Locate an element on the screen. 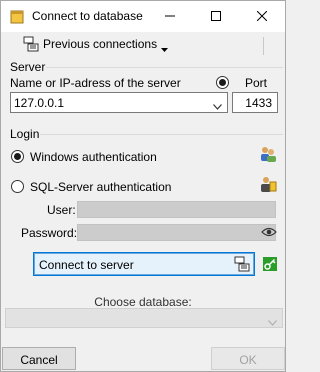  eye-icon is located at coordinates (269, 233).